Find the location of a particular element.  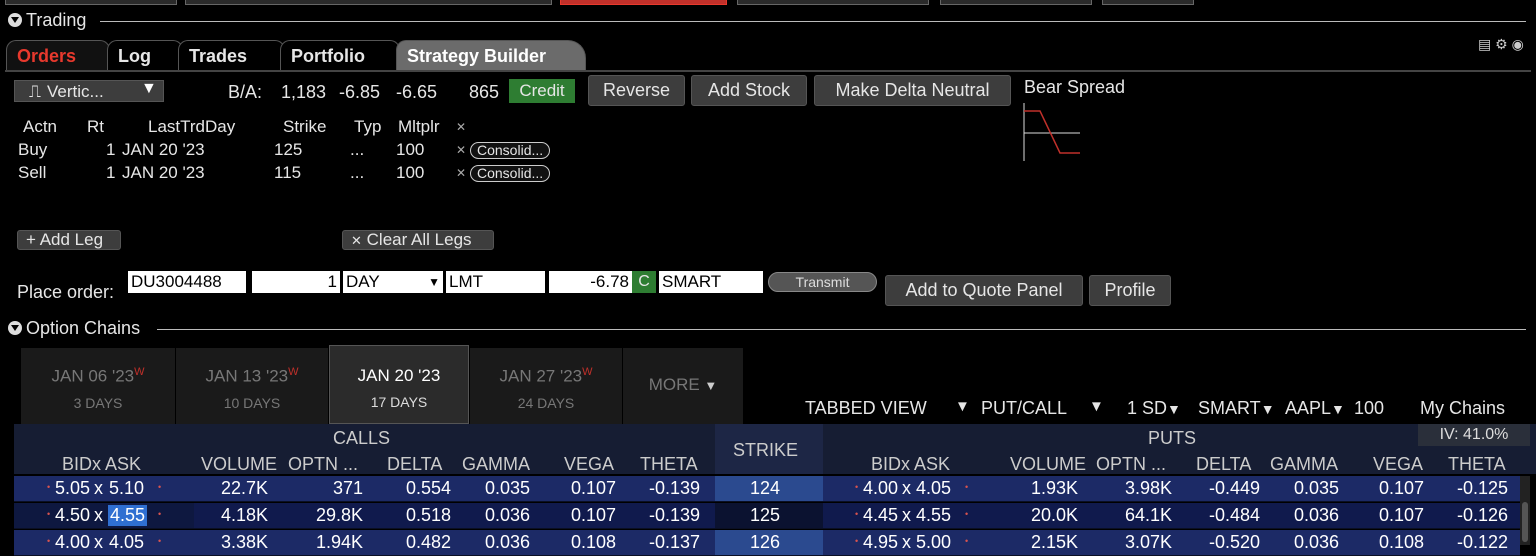

cell-call-oi: 29.8K is located at coordinates (339, 515).